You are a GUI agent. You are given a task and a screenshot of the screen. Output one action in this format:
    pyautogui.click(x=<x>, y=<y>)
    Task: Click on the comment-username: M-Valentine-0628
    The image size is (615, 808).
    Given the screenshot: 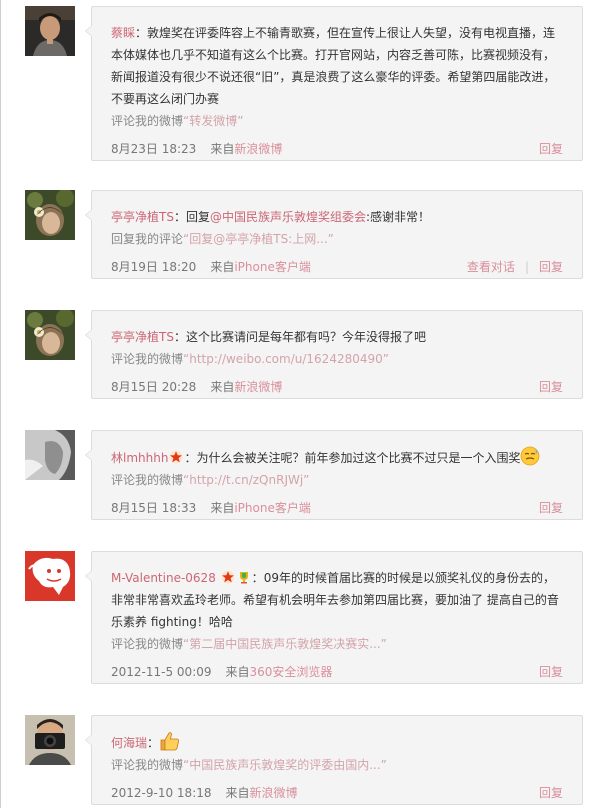 What is the action you would take?
    pyautogui.click(x=163, y=578)
    